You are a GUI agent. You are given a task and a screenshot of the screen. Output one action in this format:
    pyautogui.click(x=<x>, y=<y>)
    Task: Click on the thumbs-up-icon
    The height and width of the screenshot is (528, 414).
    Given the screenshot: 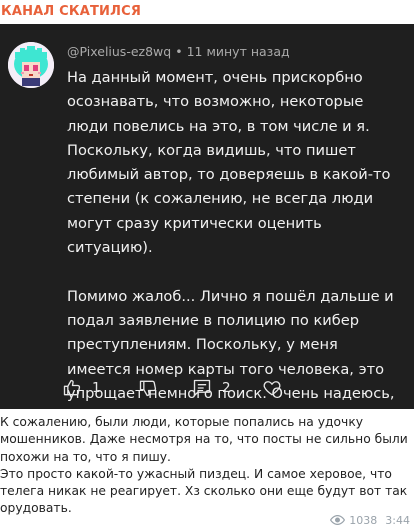 What is the action you would take?
    pyautogui.click(x=72, y=387)
    